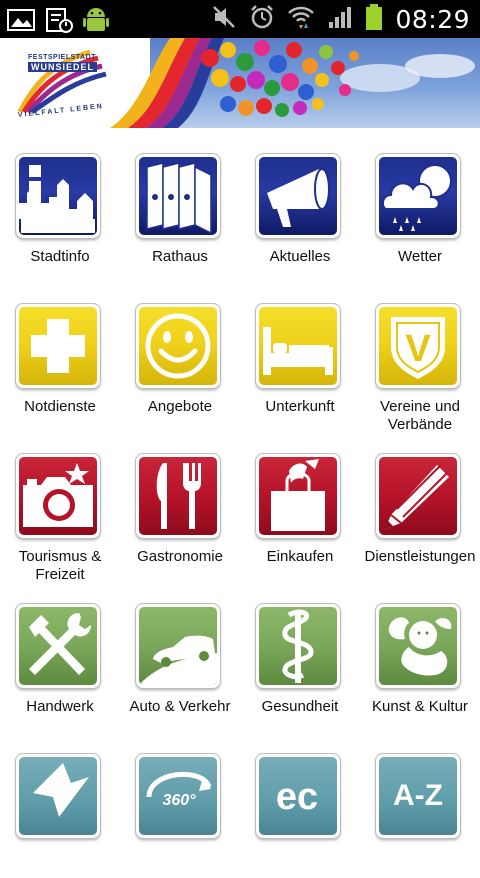 The image size is (480, 878). I want to click on svg-text: ec, so click(297, 797).